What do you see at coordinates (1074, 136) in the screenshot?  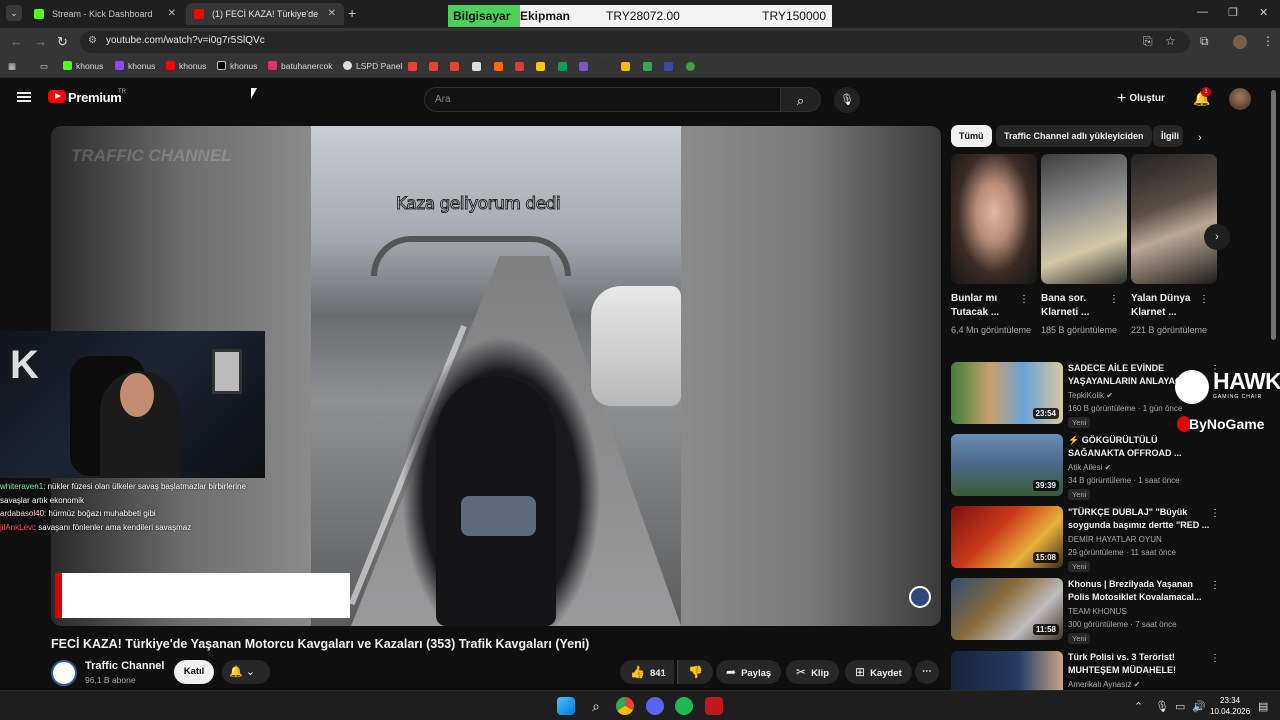 I see `chip-from-uploader: Traffic Channel adlı yükleyiciden` at bounding box center [1074, 136].